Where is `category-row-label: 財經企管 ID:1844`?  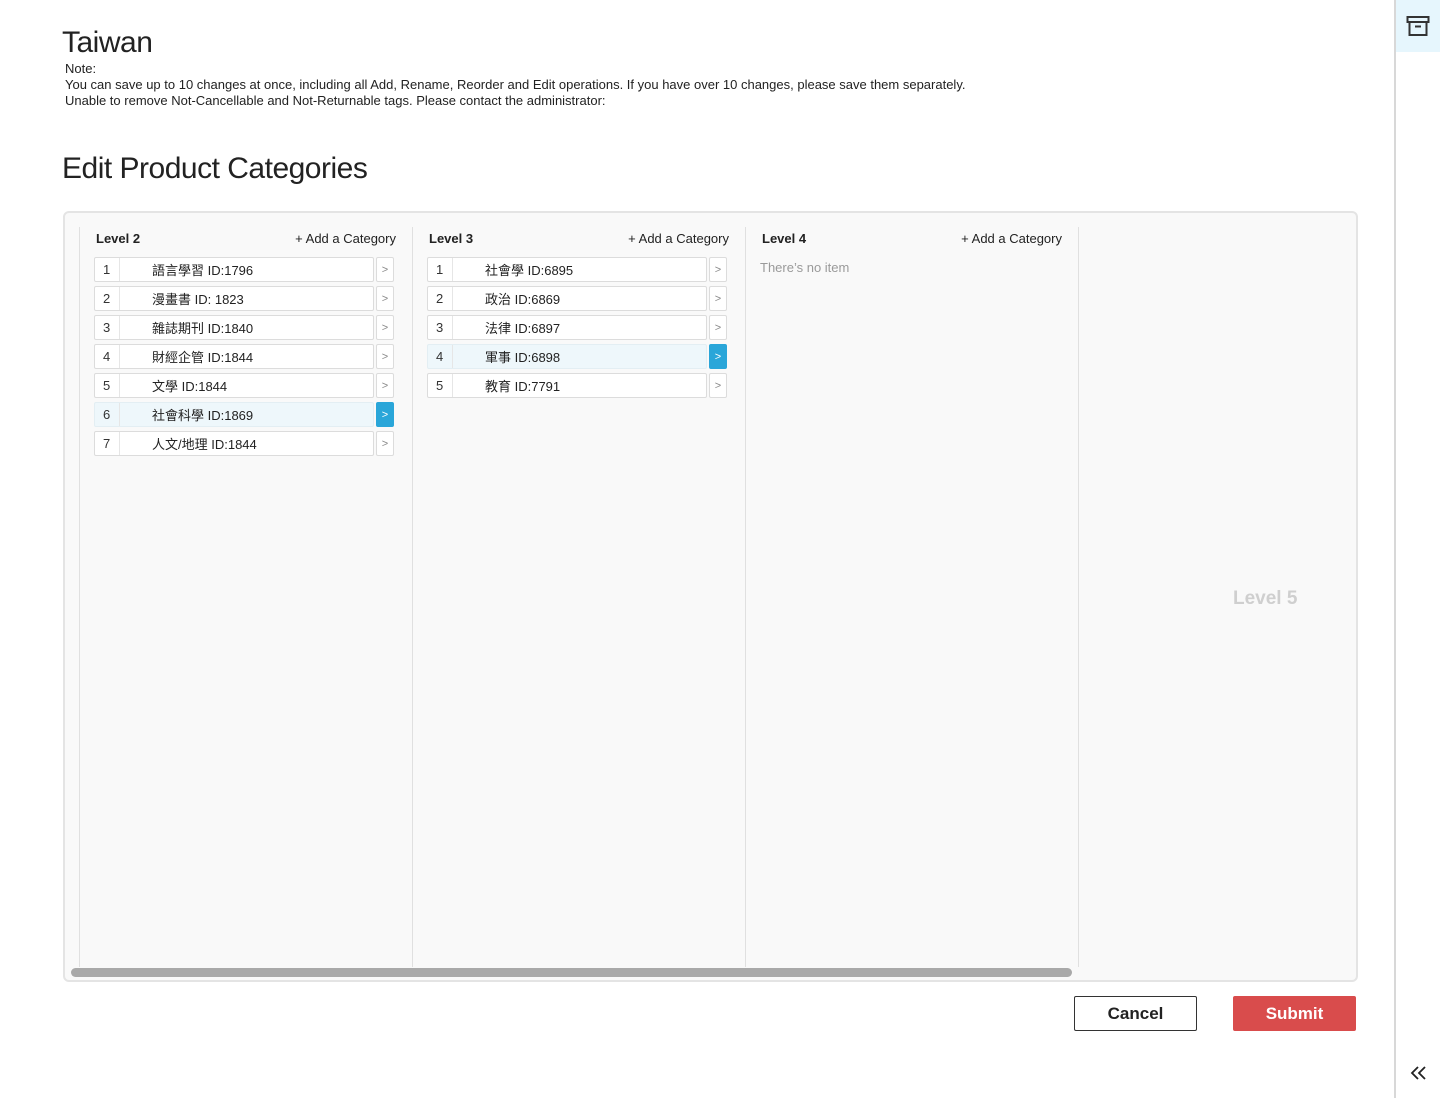 category-row-label: 財經企管 ID:1844 is located at coordinates (203, 357).